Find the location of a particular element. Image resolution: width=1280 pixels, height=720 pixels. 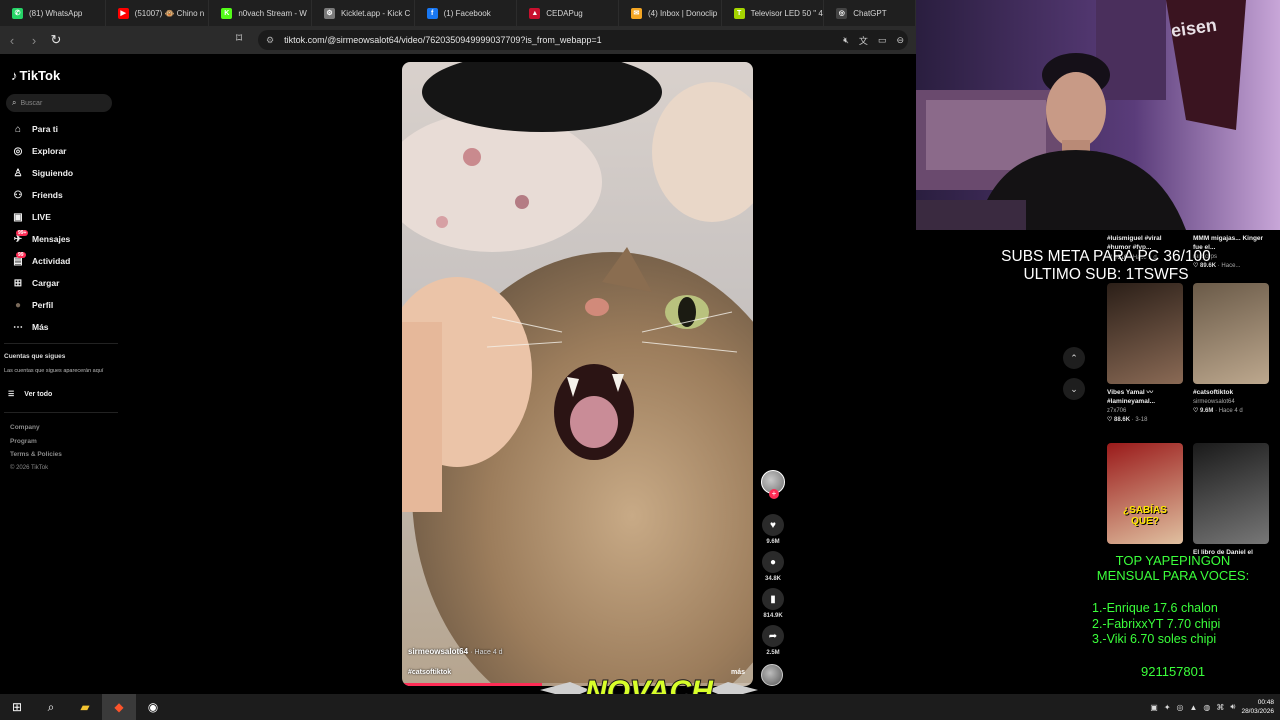

sidebar-item-para-ti: ⌂ Para ti is located at coordinates (61, 129).